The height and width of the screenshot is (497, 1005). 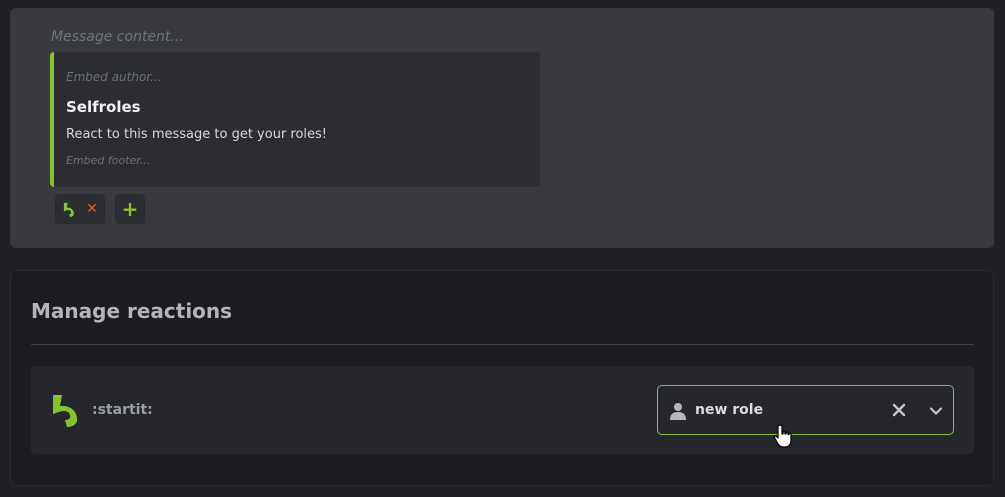 What do you see at coordinates (502, 344) in the screenshot?
I see `divider` at bounding box center [502, 344].